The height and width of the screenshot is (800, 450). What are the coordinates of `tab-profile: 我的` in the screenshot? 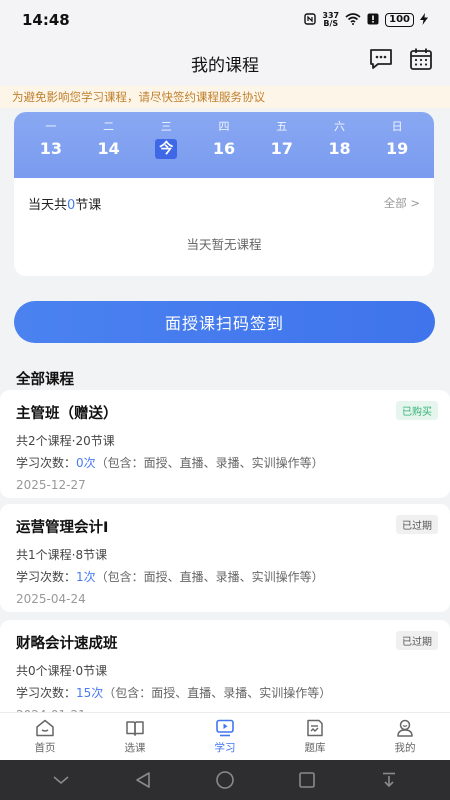 It's located at (405, 736).